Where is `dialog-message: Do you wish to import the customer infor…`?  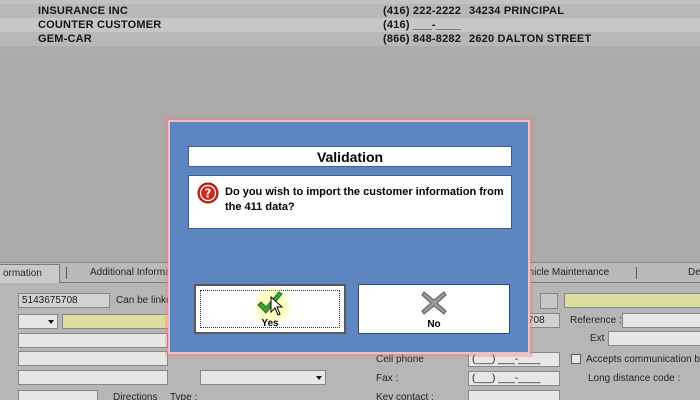
dialog-message: Do you wish to import the customer infor… is located at coordinates (364, 199).